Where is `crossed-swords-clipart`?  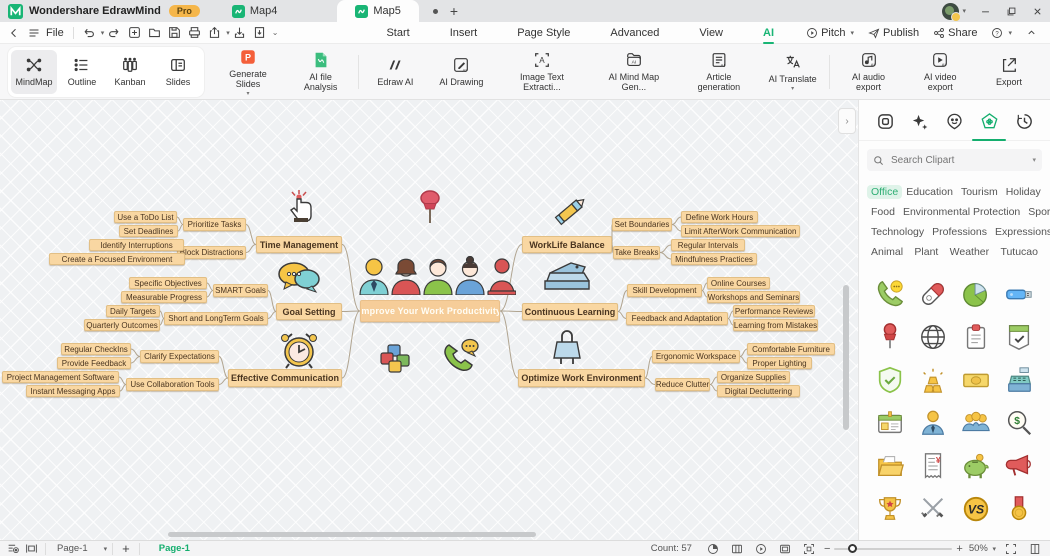 crossed-swords-clipart is located at coordinates (933, 509).